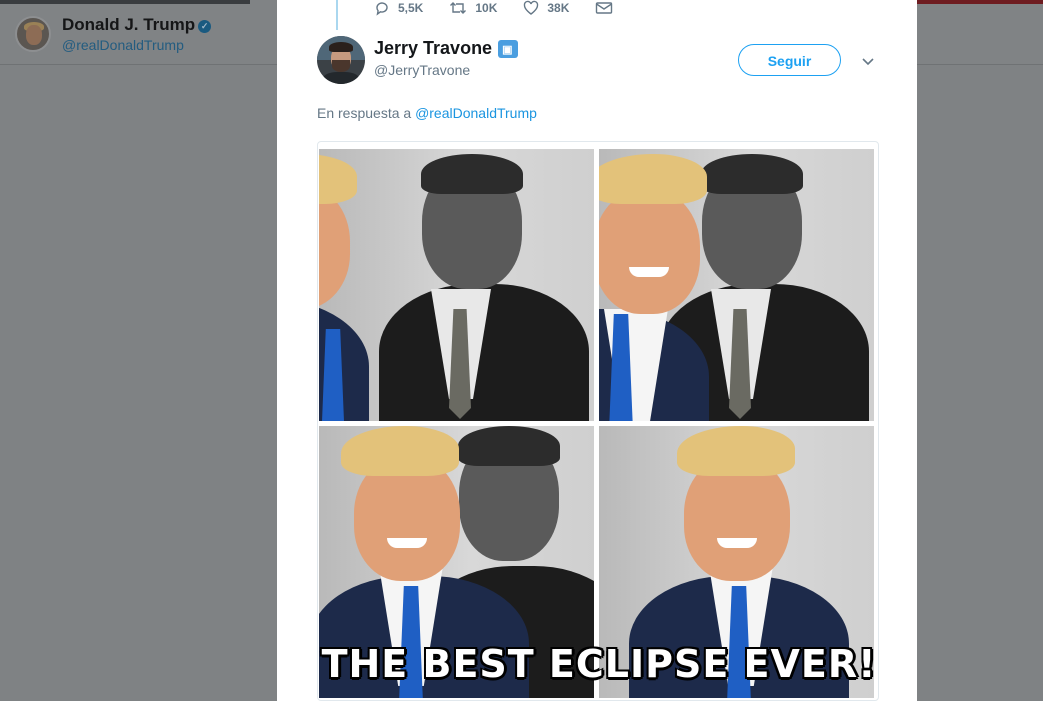  I want to click on meme-caption: THE BEST ECLIPSE EVER!, so click(599, 664).